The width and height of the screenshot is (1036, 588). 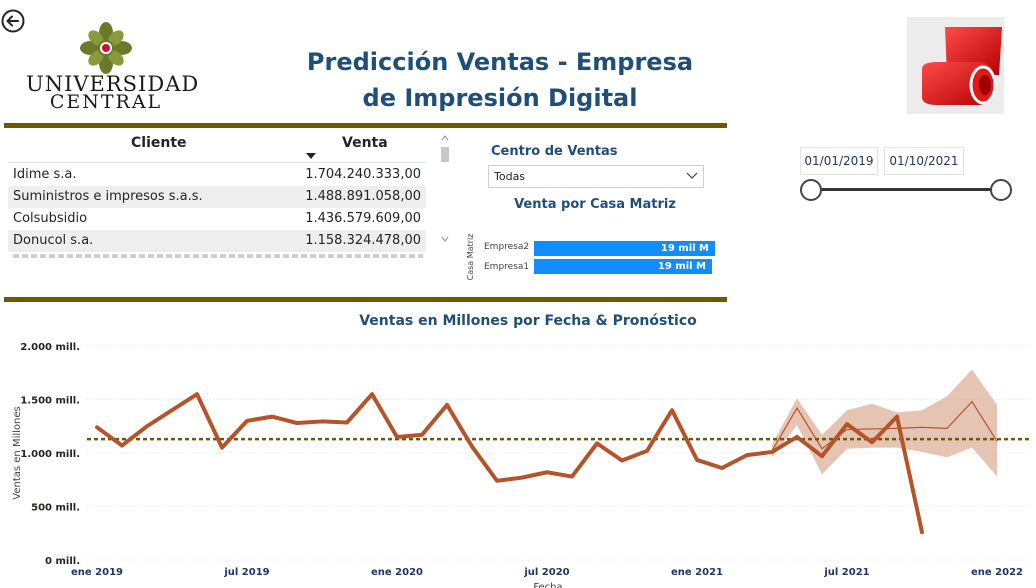 I want to click on date-slider-track, so click(x=905, y=189).